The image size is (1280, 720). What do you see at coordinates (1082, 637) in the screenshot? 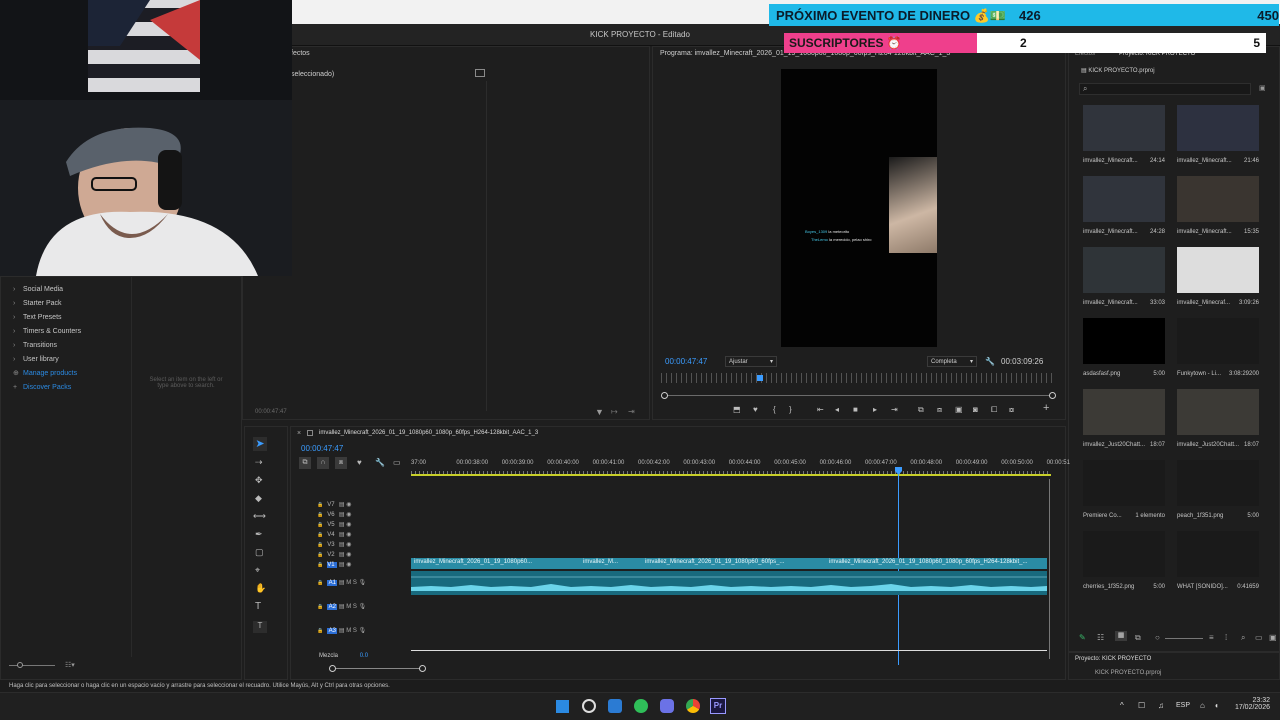
I see `pencil-icon: ✎` at bounding box center [1082, 637].